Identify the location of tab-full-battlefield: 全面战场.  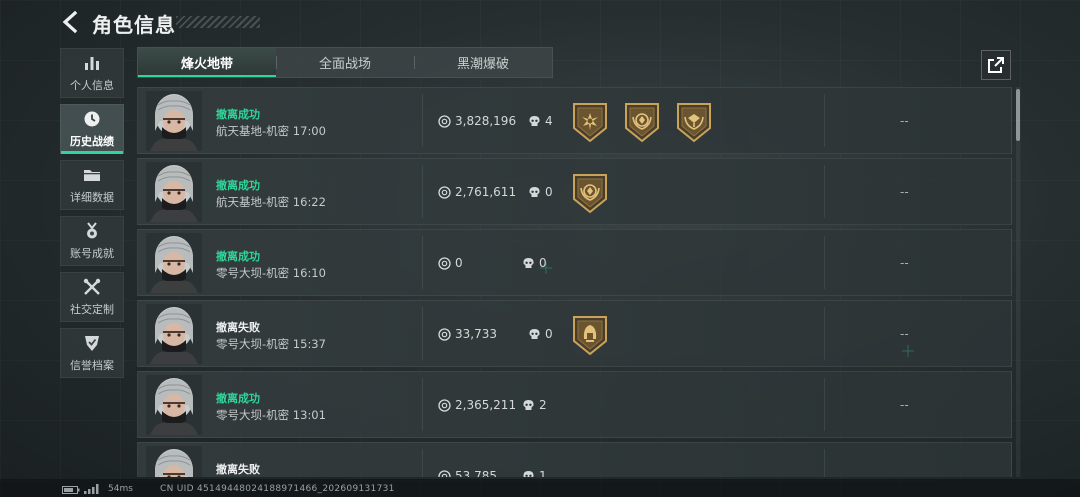
(345, 62).